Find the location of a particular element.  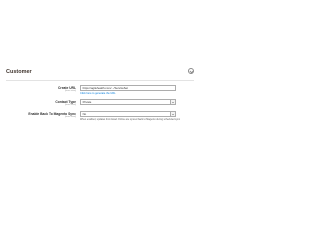

generate-url-link: Click here to generate the URL is located at coordinates (98, 93).